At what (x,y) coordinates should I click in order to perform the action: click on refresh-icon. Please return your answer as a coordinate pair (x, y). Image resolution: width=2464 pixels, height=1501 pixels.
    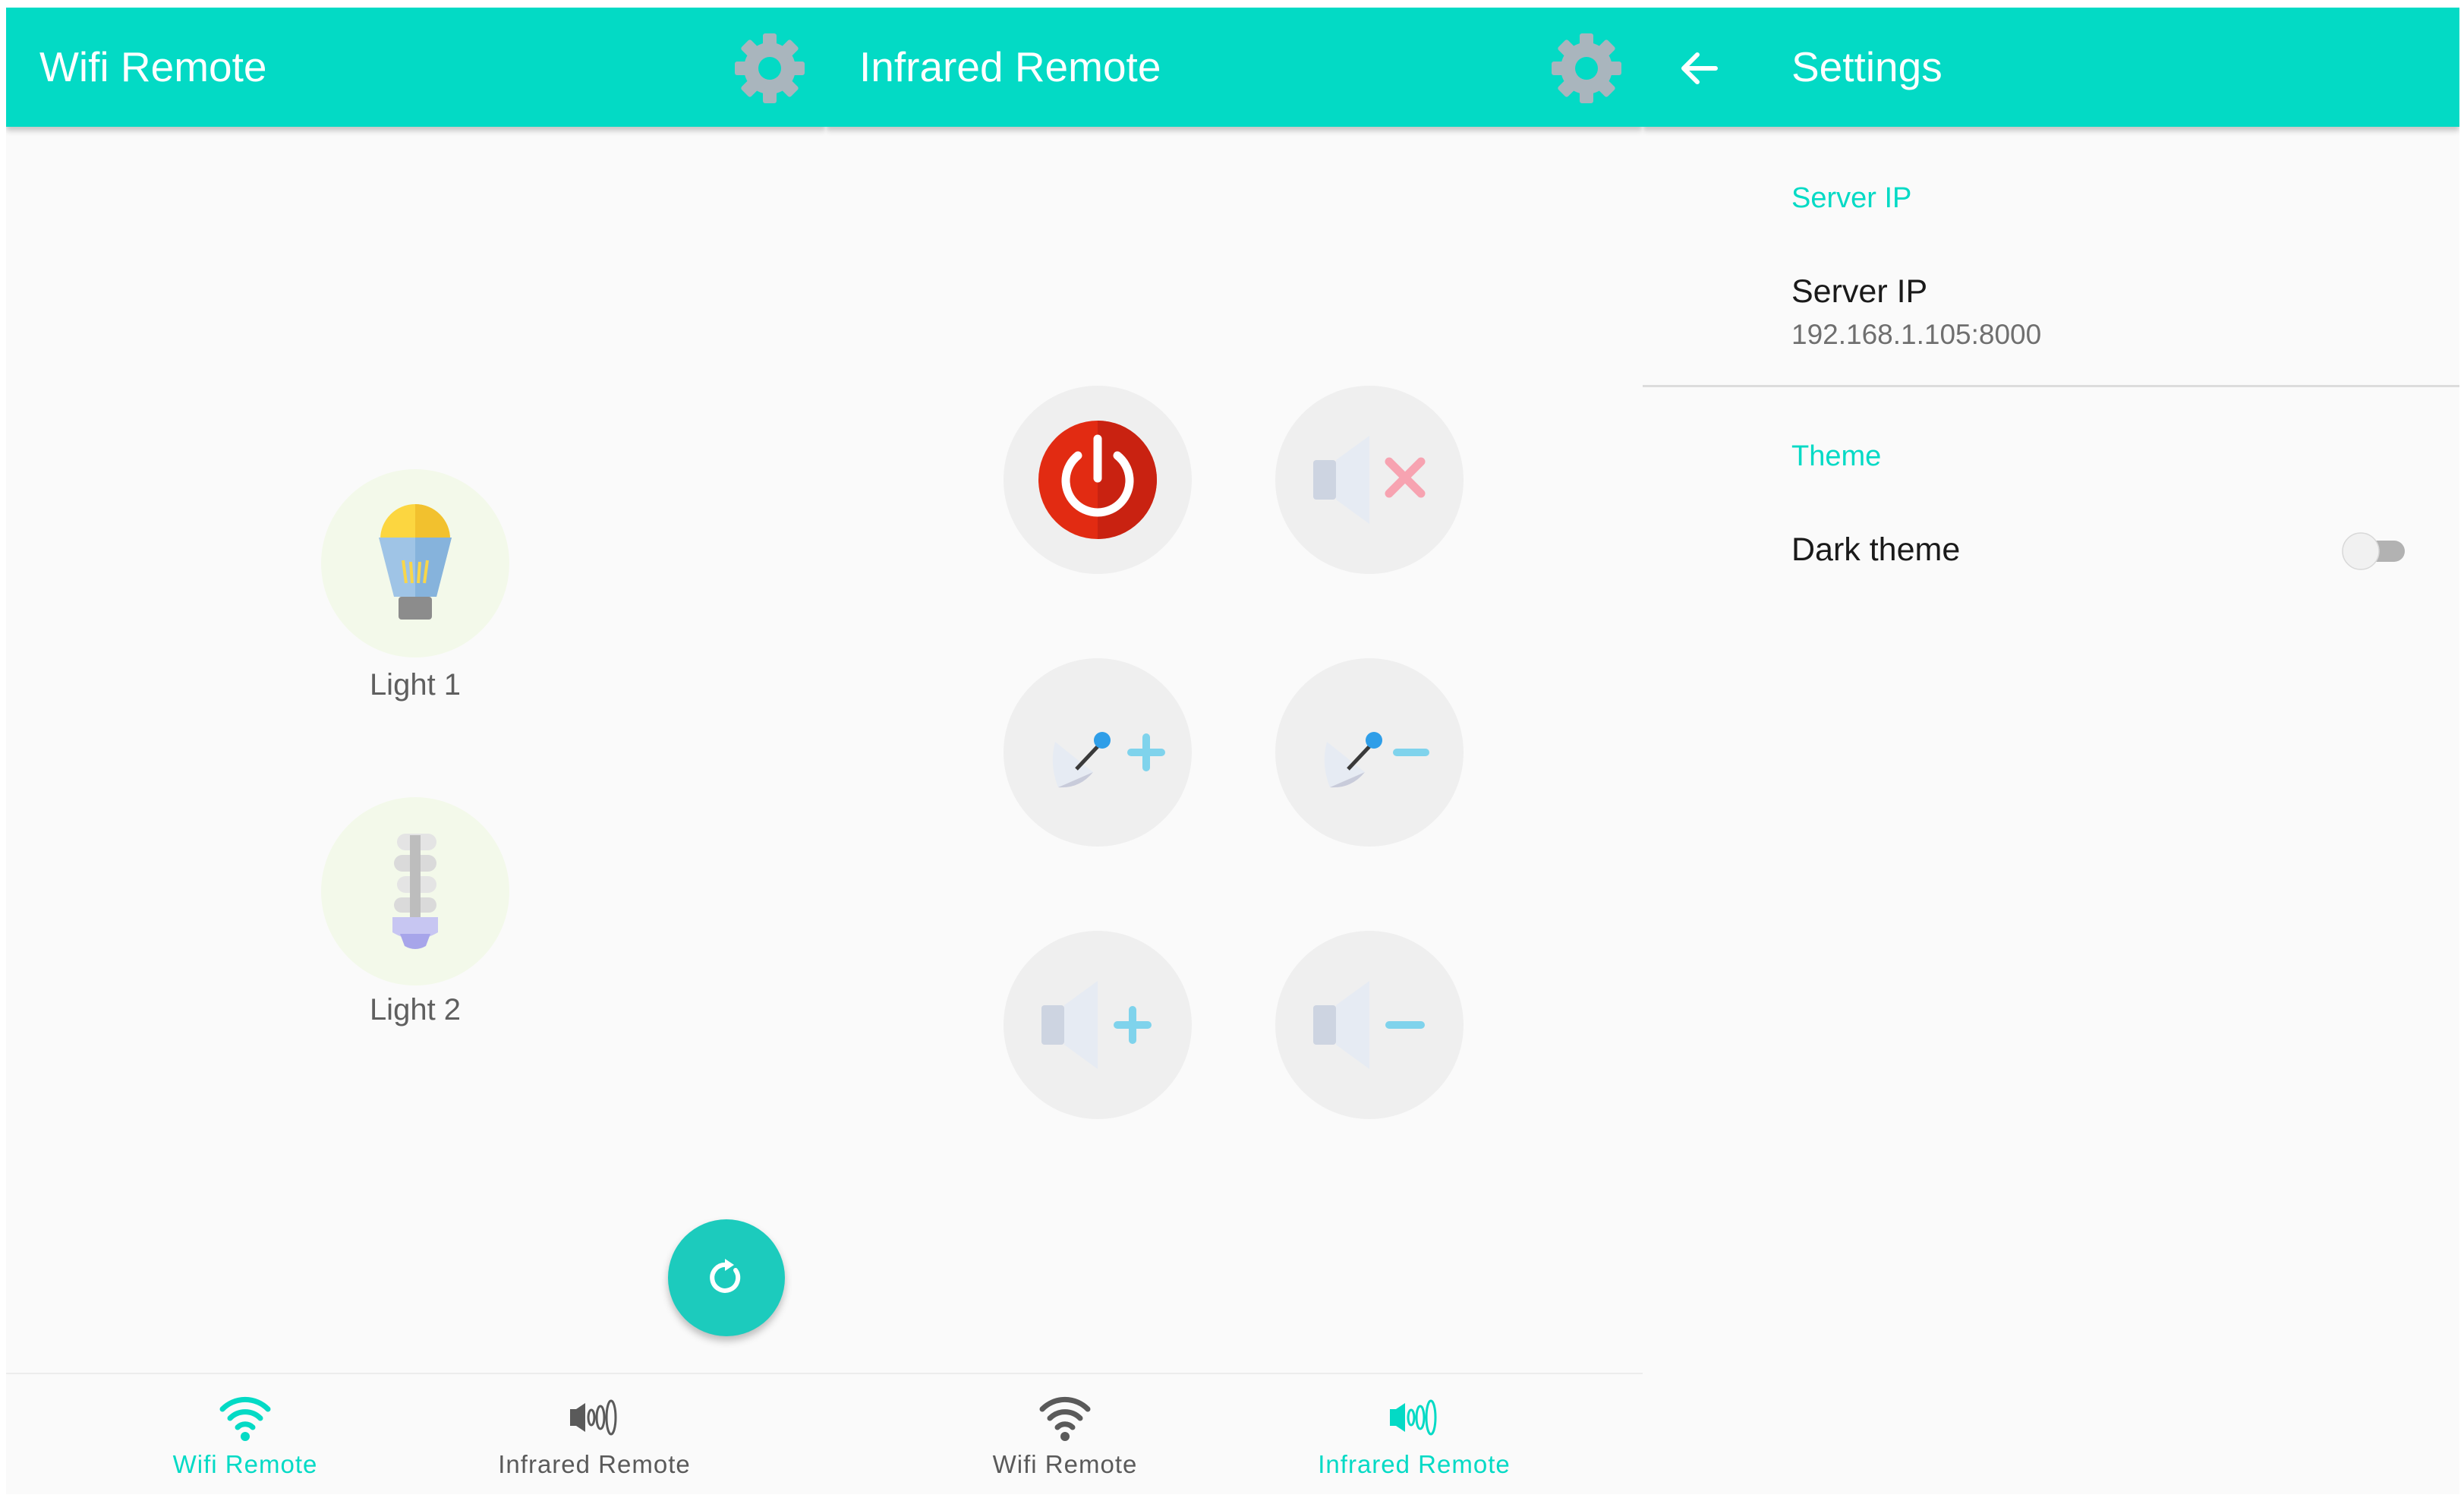
    Looking at the image, I should click on (725, 1276).